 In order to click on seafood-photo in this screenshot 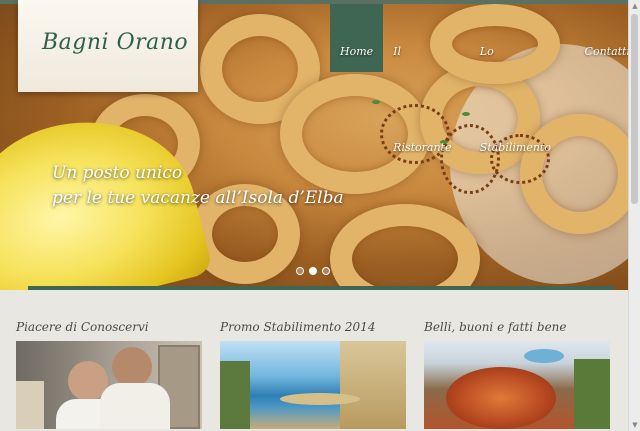, I will do `click(517, 385)`.